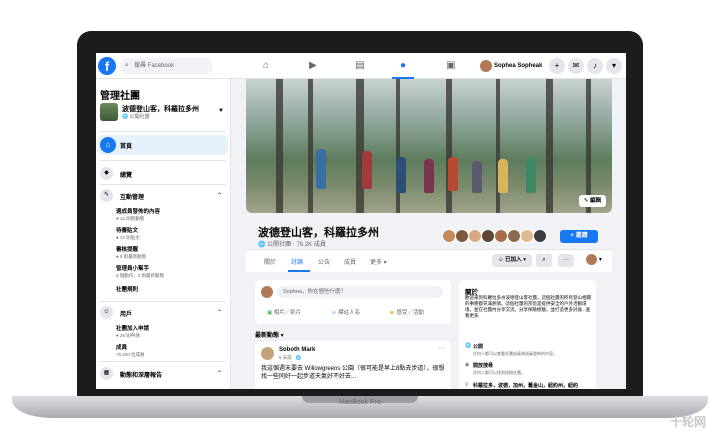 This screenshot has width=720, height=444. What do you see at coordinates (170, 350) in the screenshot?
I see `sidebar-item-members: 成員 76,200 位成員` at bounding box center [170, 350].